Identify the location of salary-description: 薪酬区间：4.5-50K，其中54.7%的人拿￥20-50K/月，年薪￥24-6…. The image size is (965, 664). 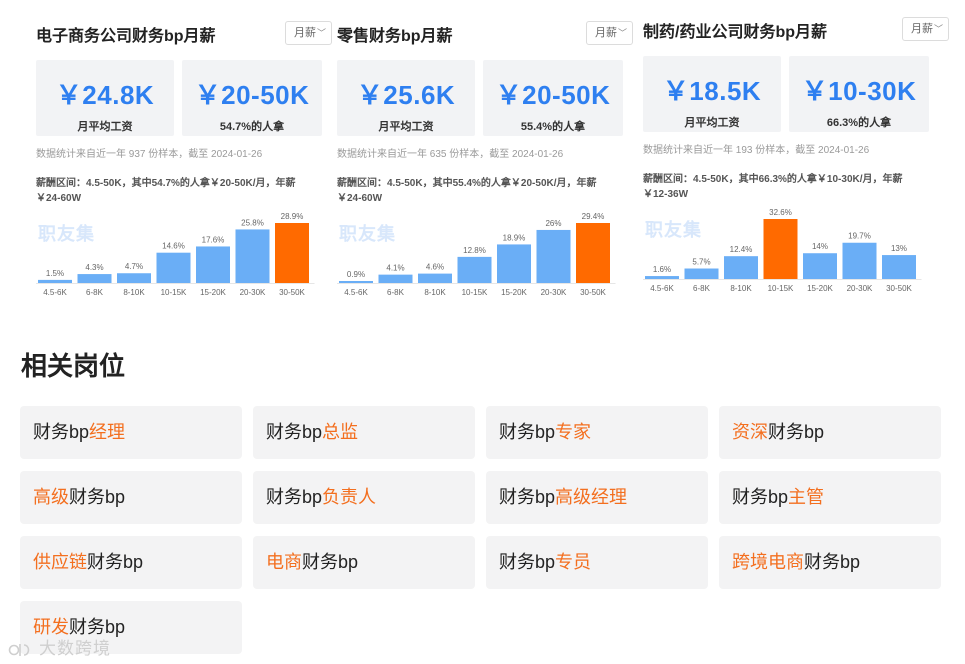
(166, 191).